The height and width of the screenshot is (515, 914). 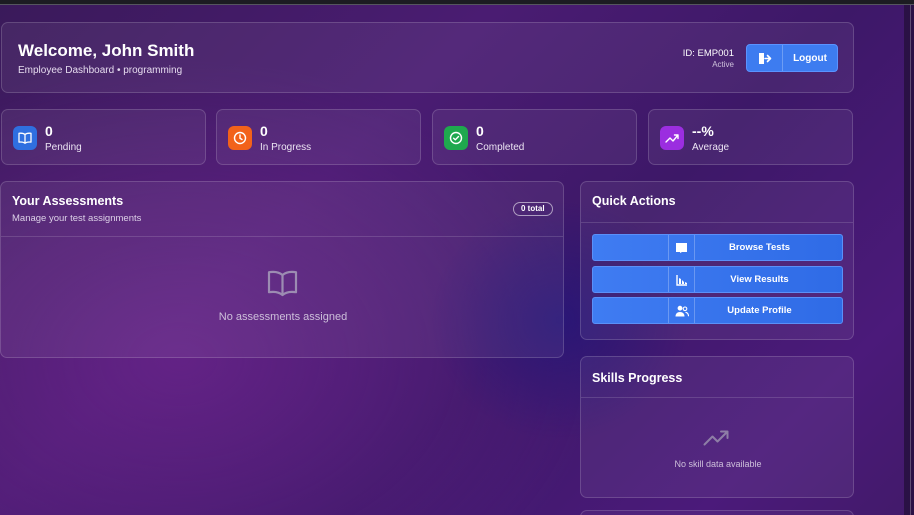 I want to click on empty-skills-text: No skill data available, so click(x=718, y=464).